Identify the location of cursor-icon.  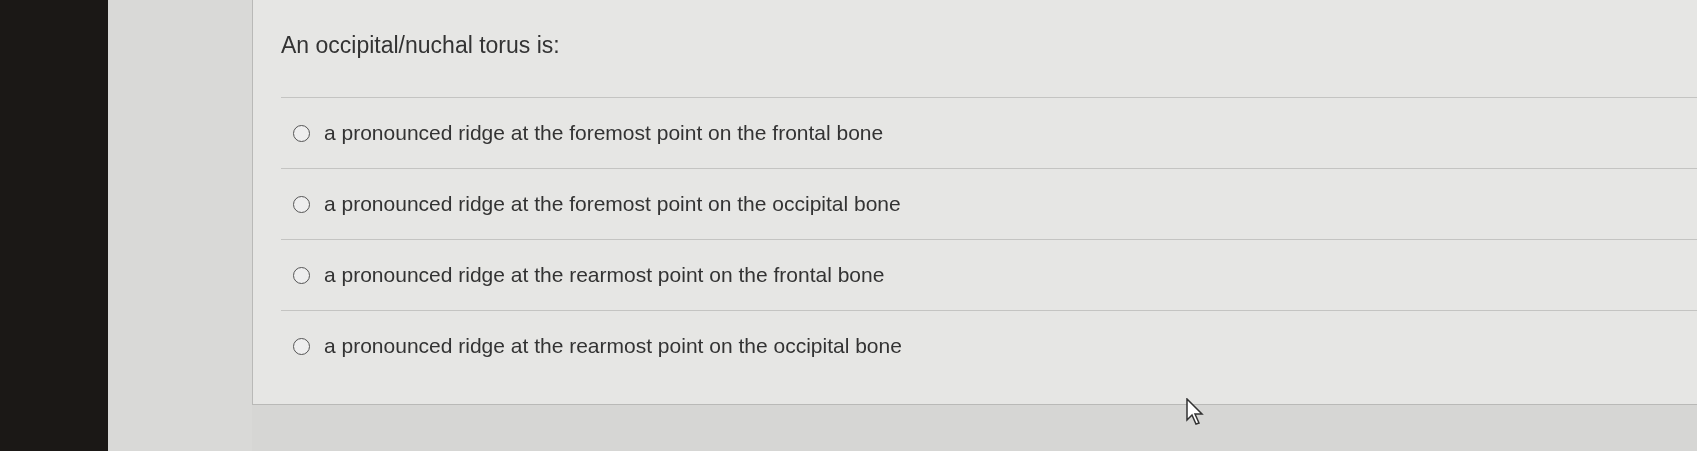
(1196, 412).